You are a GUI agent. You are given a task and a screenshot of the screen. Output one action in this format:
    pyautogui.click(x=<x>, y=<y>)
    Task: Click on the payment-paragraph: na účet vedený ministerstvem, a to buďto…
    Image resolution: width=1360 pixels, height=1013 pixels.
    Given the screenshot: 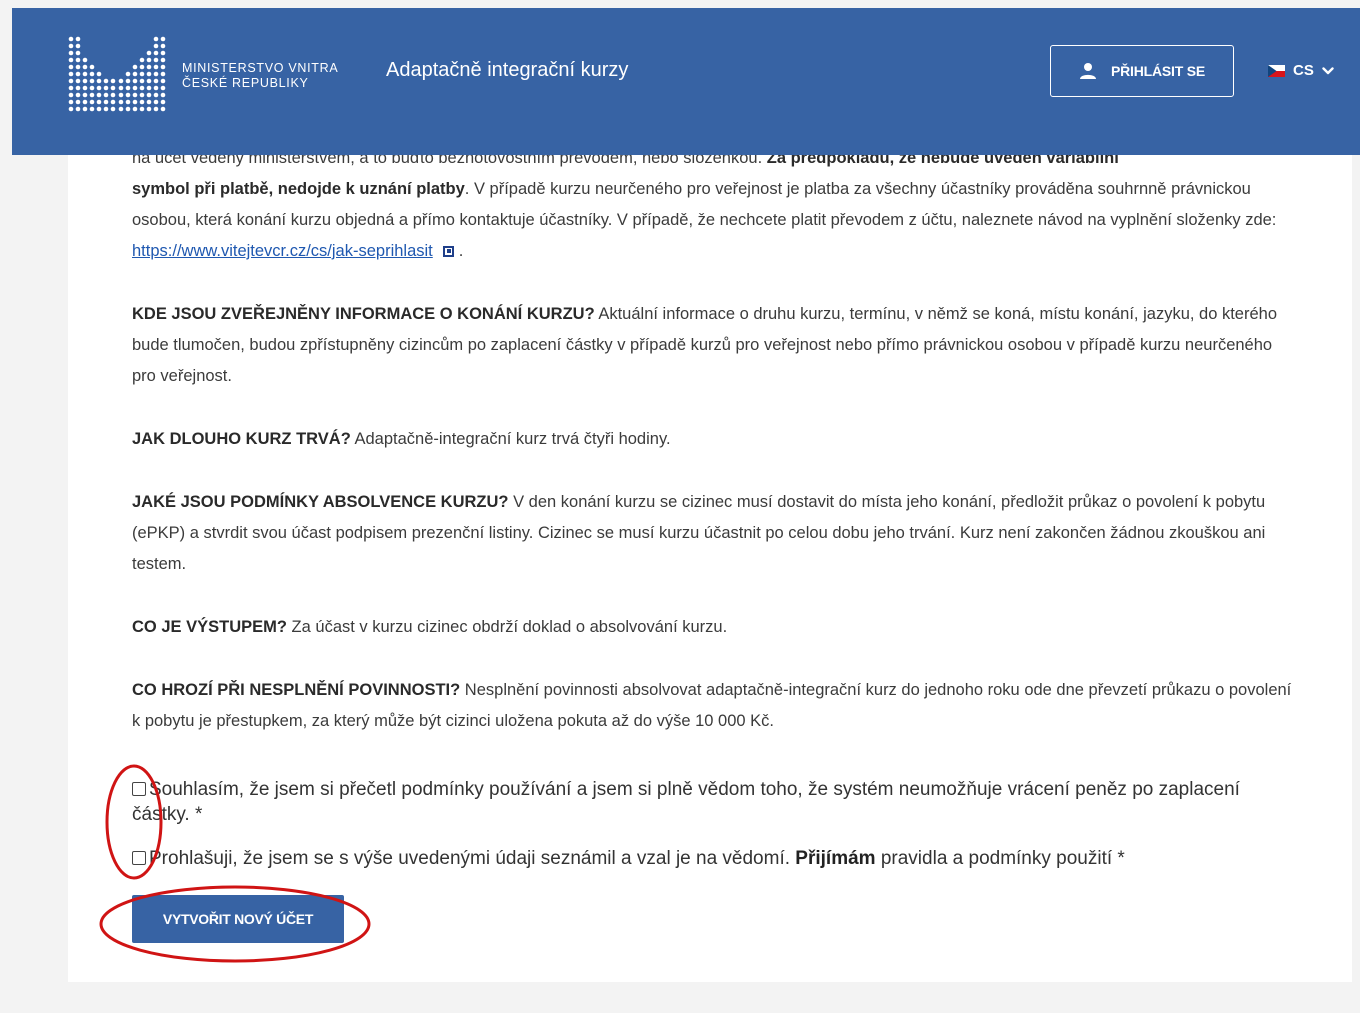 What is the action you would take?
    pyautogui.click(x=714, y=205)
    